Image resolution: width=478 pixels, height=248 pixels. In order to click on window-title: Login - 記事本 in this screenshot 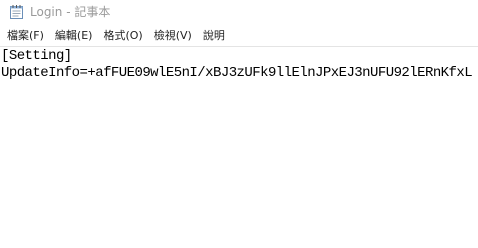, I will do `click(70, 12)`.